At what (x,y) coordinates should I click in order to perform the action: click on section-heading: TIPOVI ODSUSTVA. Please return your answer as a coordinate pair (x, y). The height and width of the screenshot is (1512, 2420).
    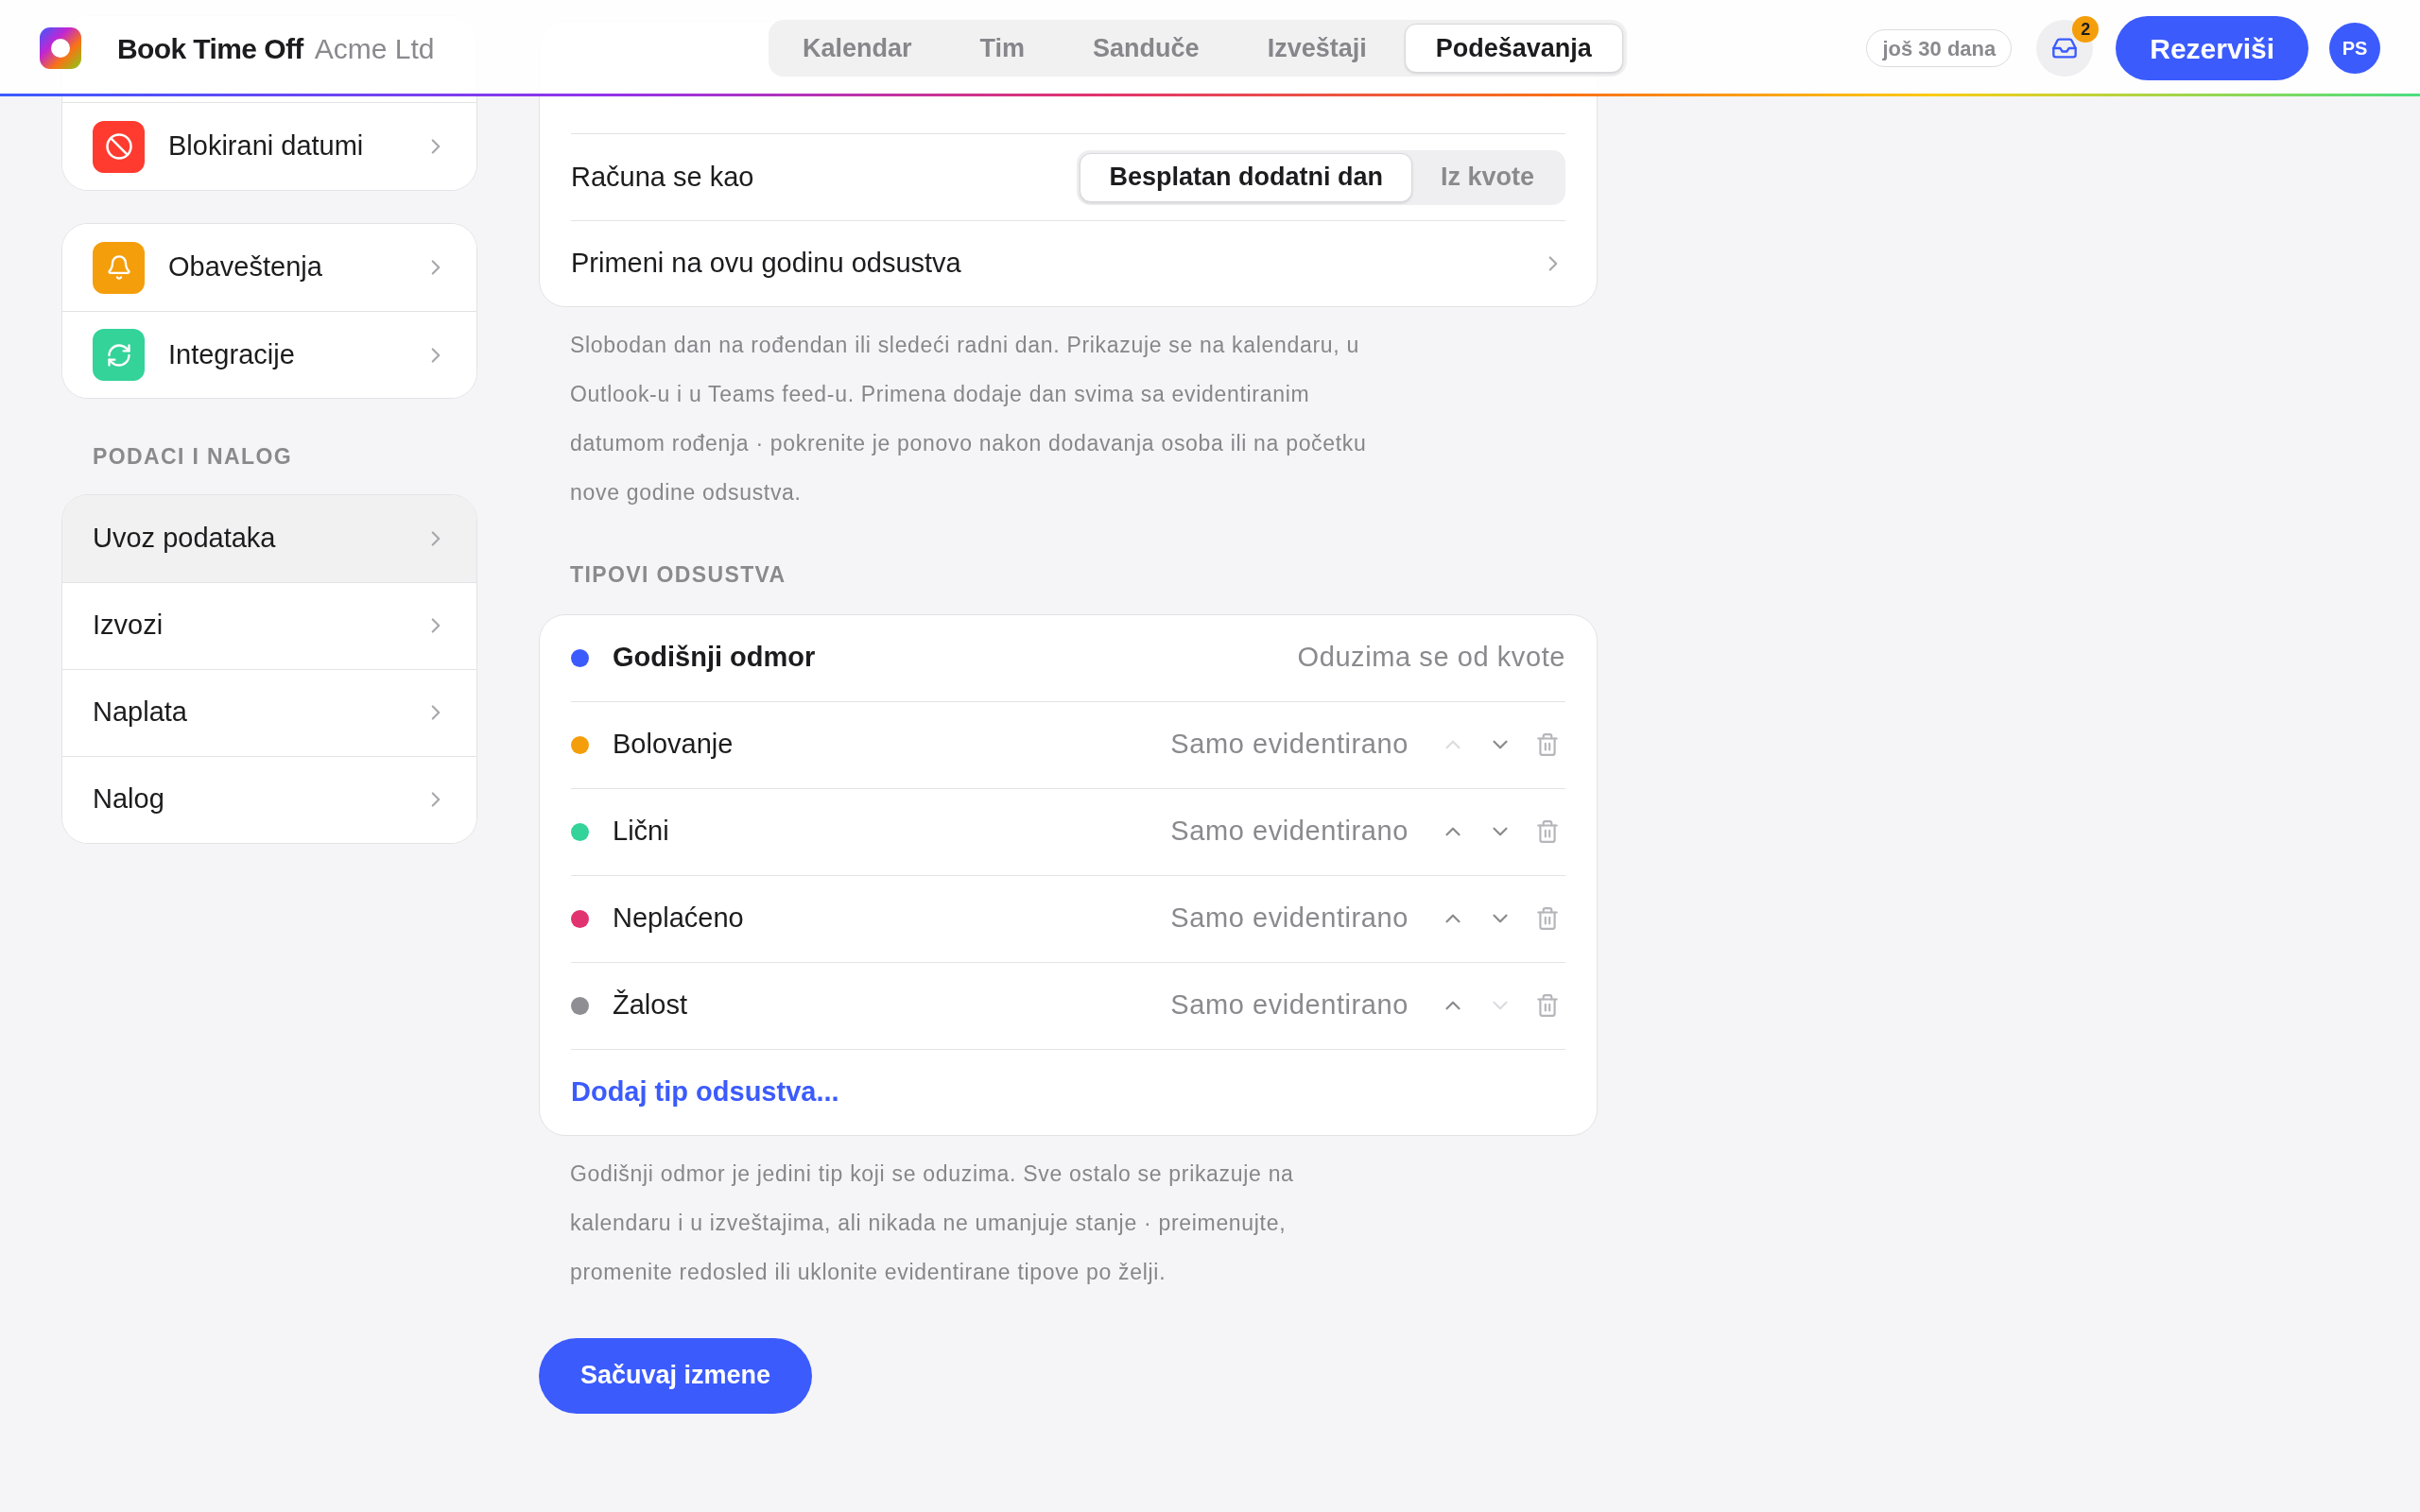
    Looking at the image, I should click on (678, 575).